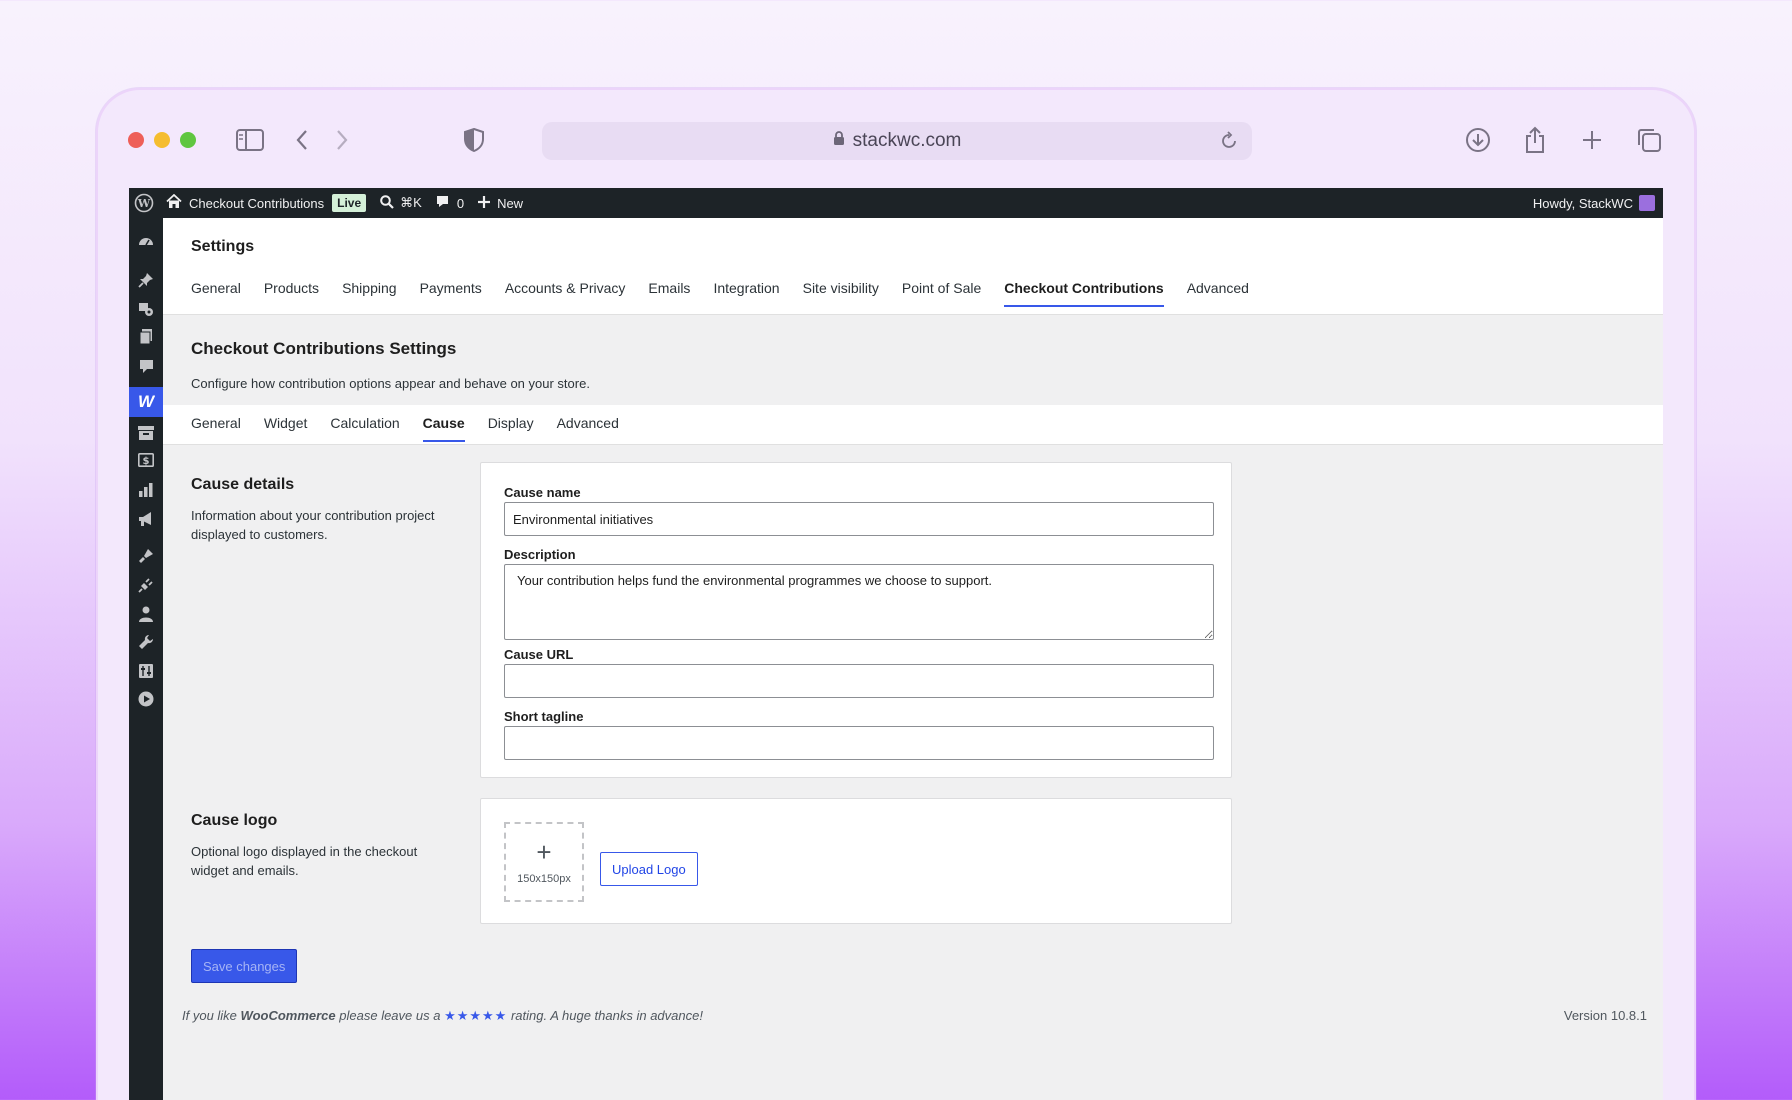 This screenshot has width=1792, height=1100. Describe the element at coordinates (484, 203) in the screenshot. I see `plus-icon` at that location.